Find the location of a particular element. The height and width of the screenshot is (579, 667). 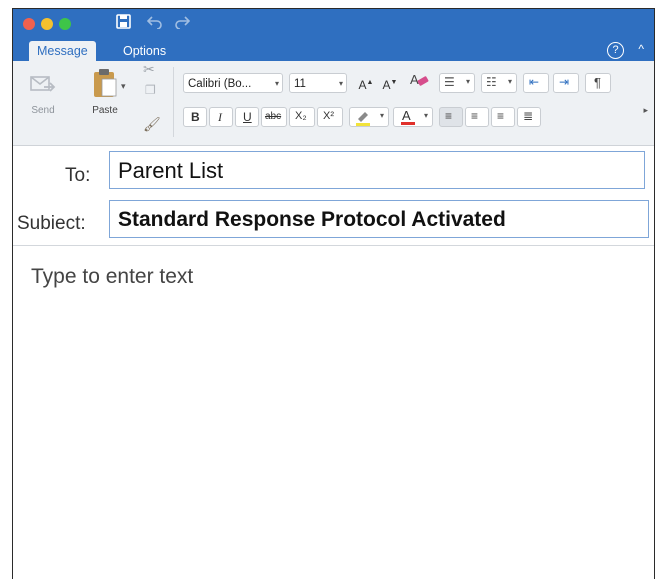

strikethrough-button: abc is located at coordinates (274, 117).